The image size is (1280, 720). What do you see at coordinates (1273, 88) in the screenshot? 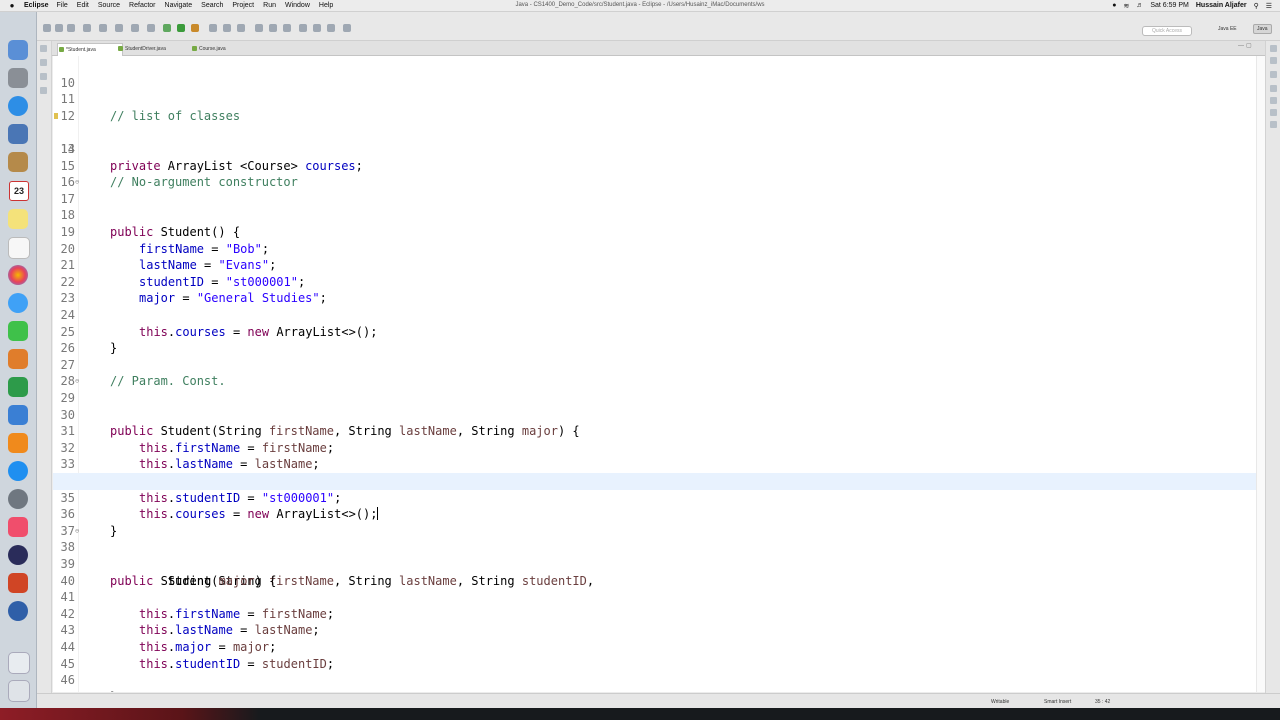
I see `problems-icon` at bounding box center [1273, 88].